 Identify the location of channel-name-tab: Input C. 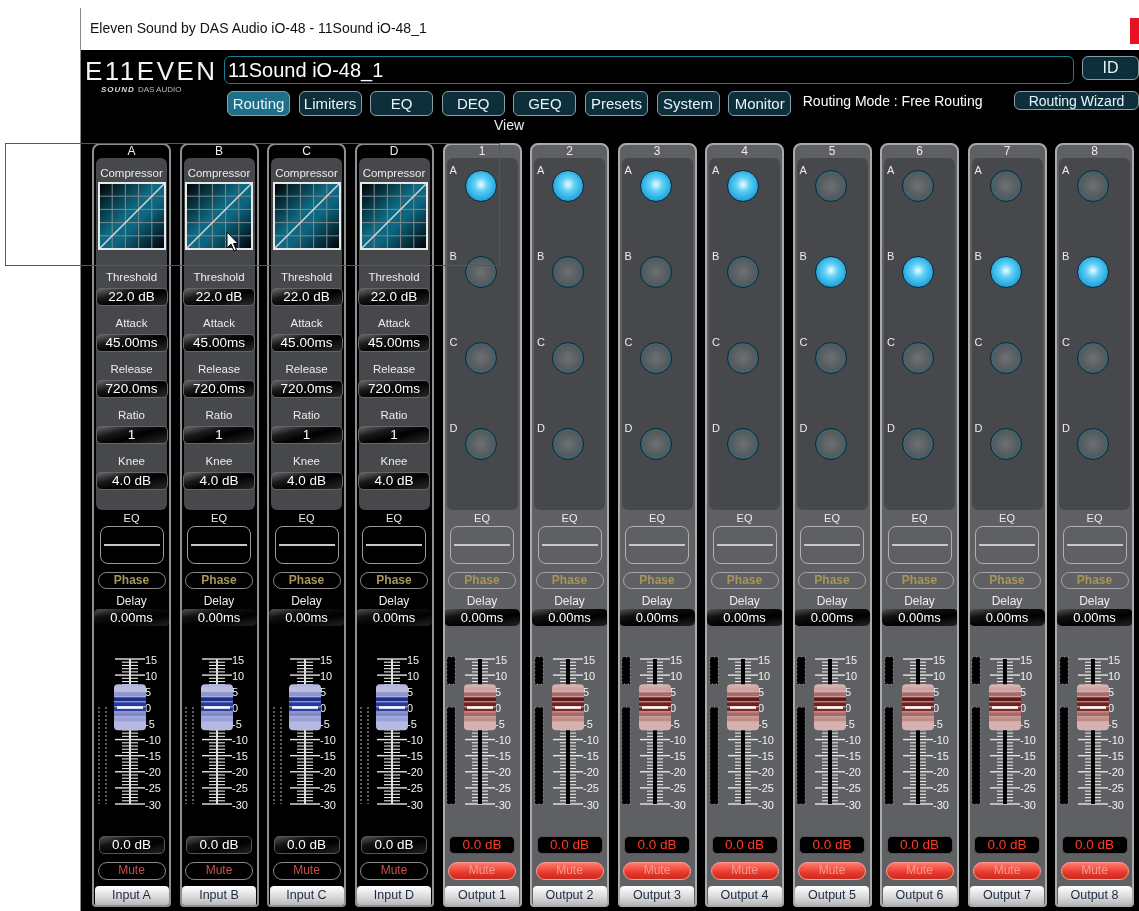
(306, 895).